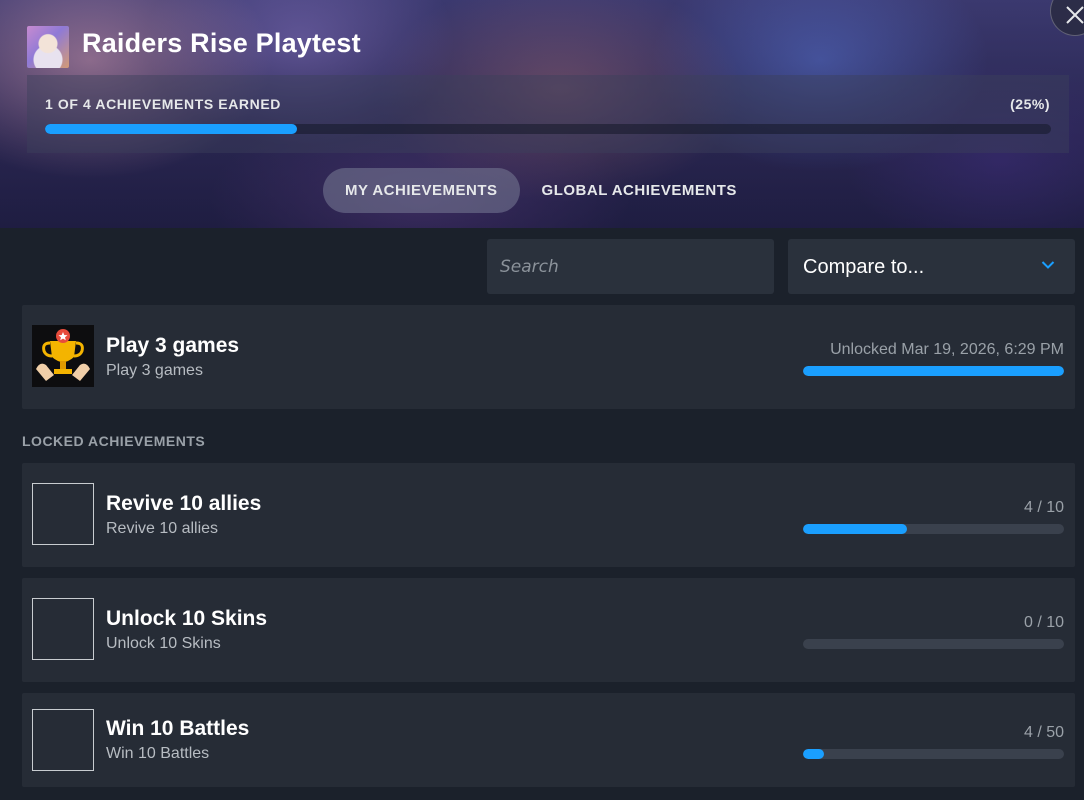  I want to click on overall-progress-fill, so click(171, 129).